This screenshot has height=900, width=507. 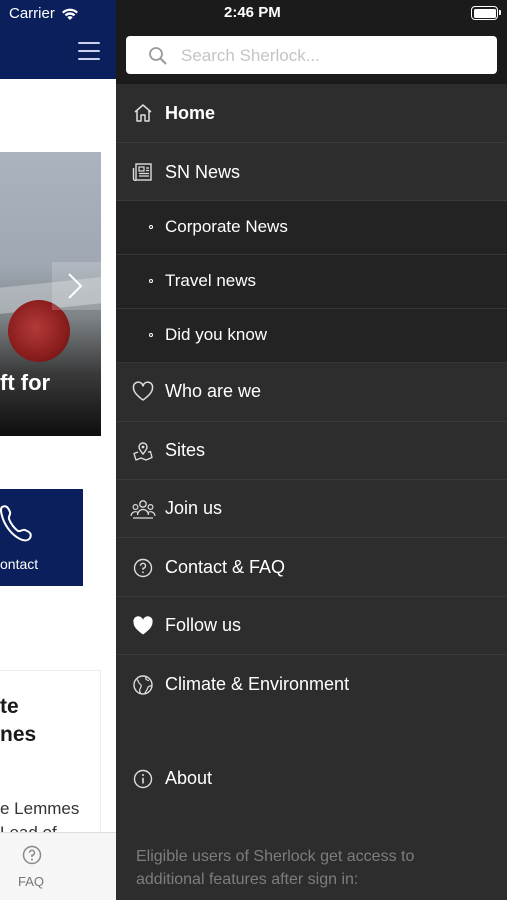 What do you see at coordinates (194, 508) in the screenshot?
I see `menu-label-join-us: Join us` at bounding box center [194, 508].